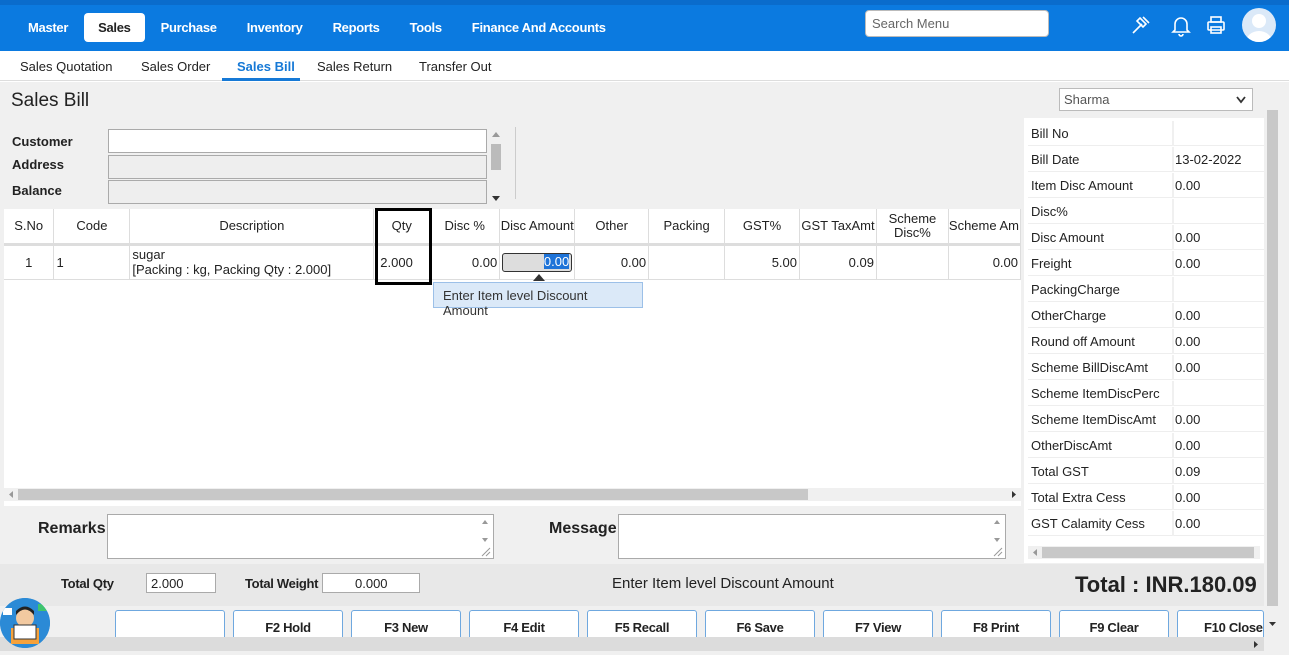 This screenshot has width=1289, height=655. Describe the element at coordinates (1166, 584) in the screenshot. I see `grand-total: Total : INR.180.09` at that location.